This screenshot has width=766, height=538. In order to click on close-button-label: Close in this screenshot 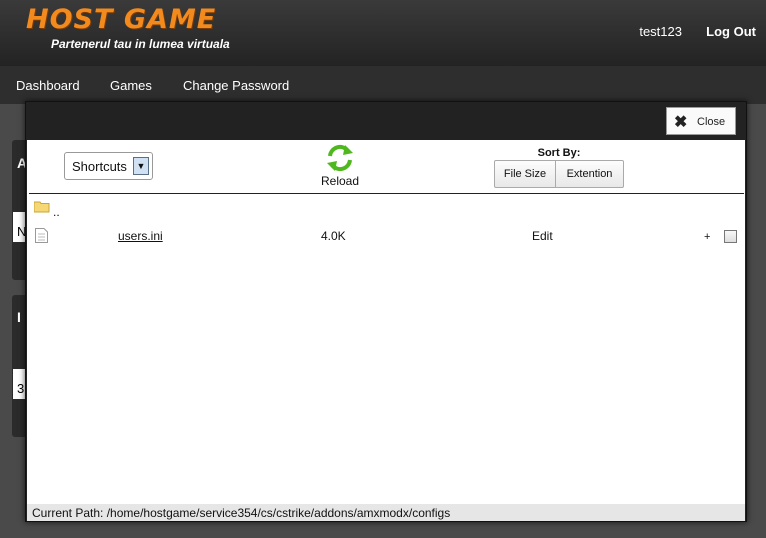, I will do `click(711, 122)`.